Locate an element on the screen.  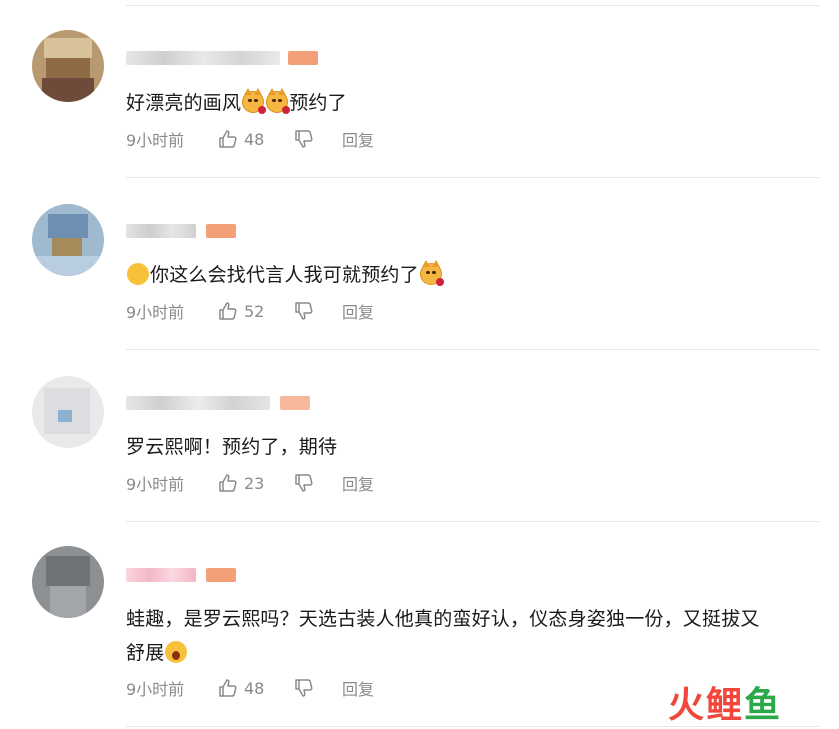
like-count: 23 is located at coordinates (254, 483).